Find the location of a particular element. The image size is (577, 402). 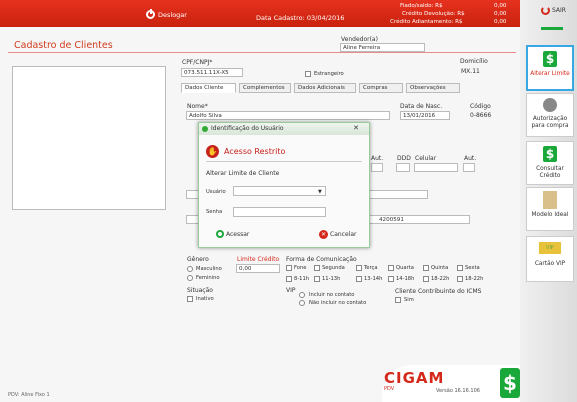

vip-option: Incluir no contato is located at coordinates (332, 295).